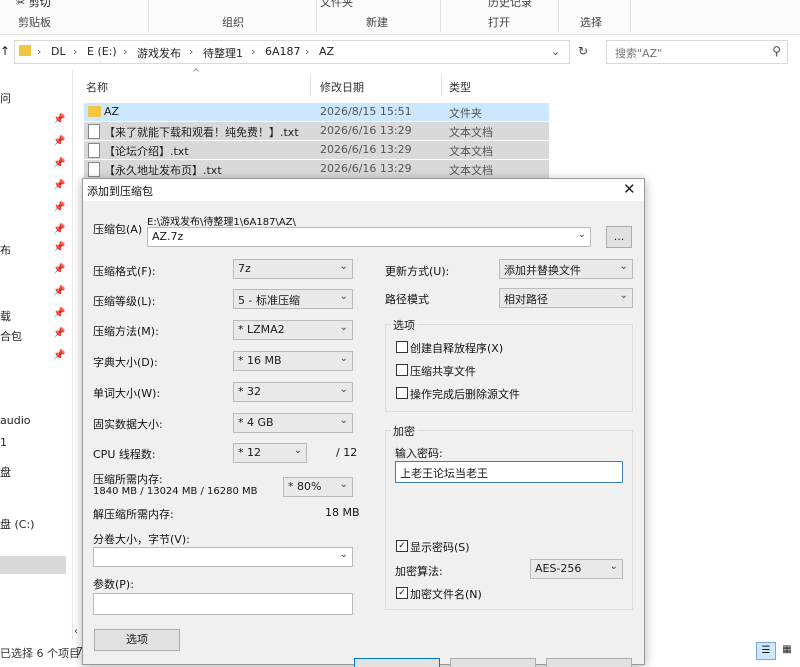 This screenshot has height=667, width=800. I want to click on update-mode-value: 添加并替换文件, so click(542, 270).